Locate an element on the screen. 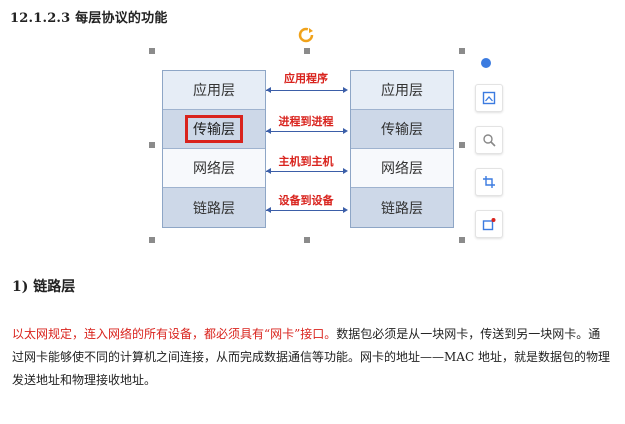  arrowheads is located at coordinates (307, 150).